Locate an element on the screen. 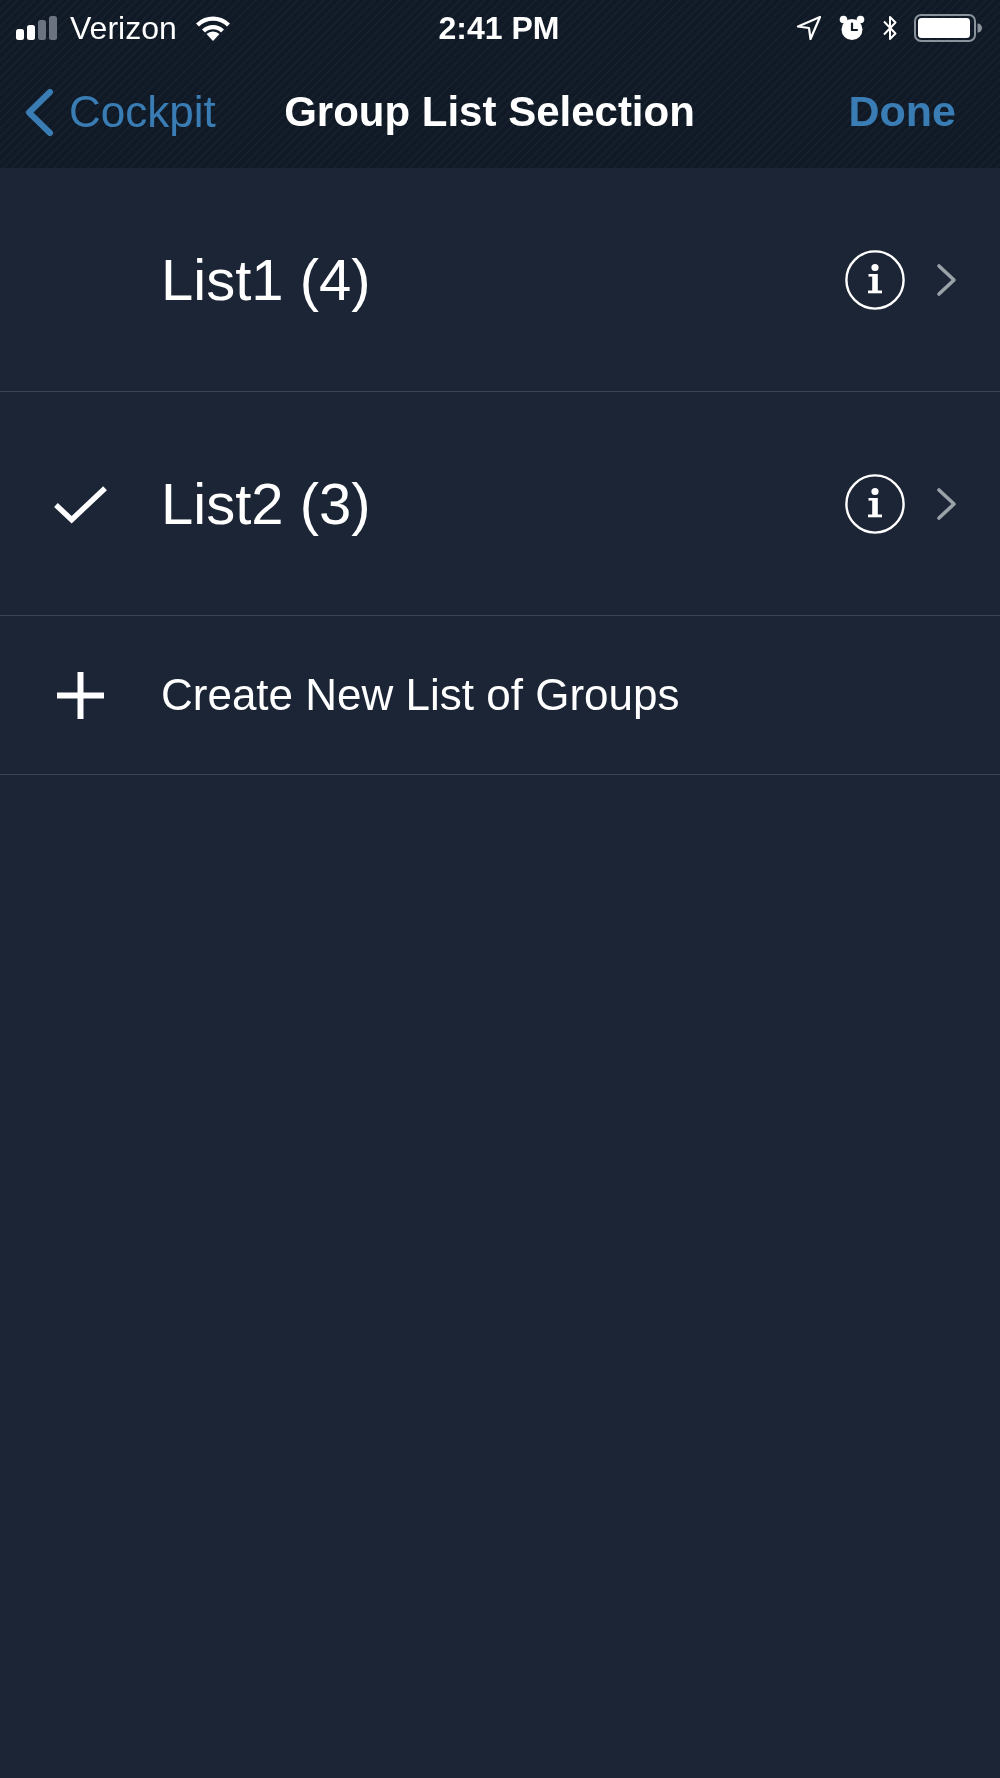 This screenshot has height=1778, width=1000. back-chevron-icon is located at coordinates (38, 112).